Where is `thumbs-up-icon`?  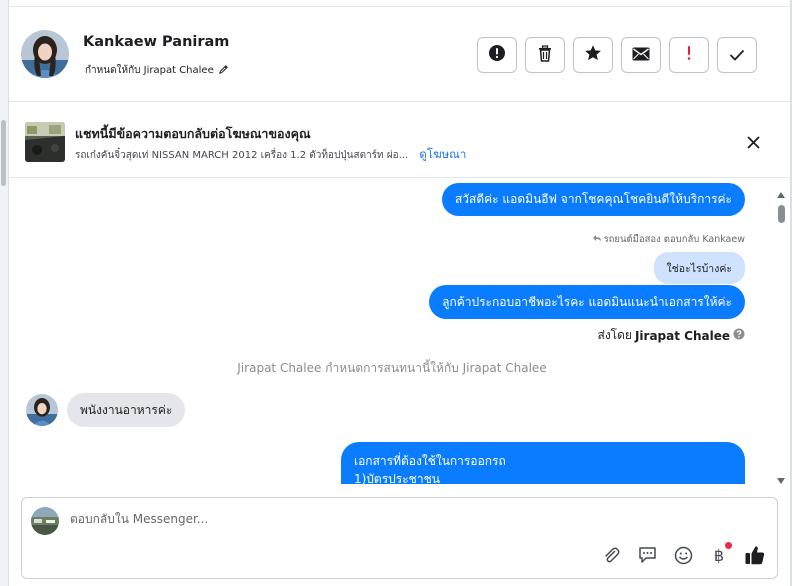
thumbs-up-icon is located at coordinates (755, 555).